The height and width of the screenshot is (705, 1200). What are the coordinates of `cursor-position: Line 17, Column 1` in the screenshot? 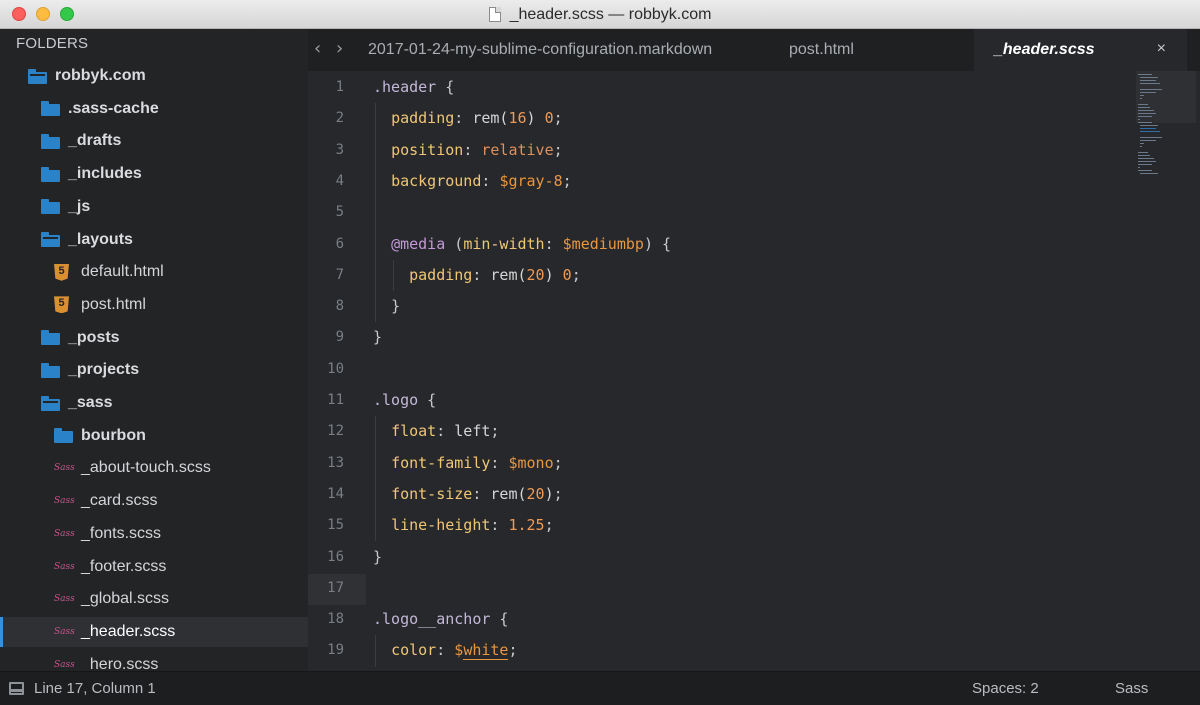 It's located at (95, 688).